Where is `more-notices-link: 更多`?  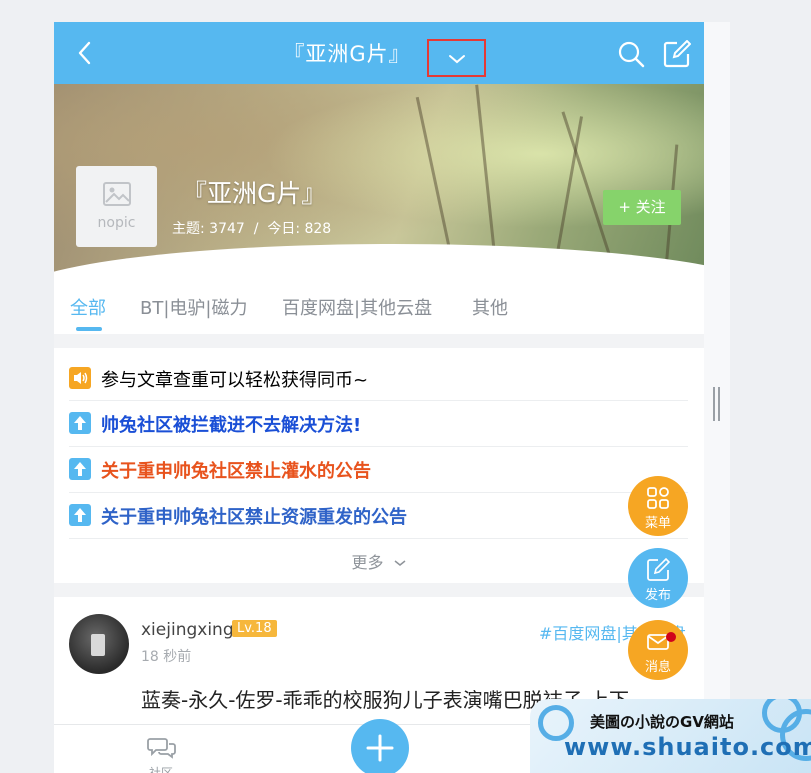
more-notices-link: 更多 is located at coordinates (379, 561).